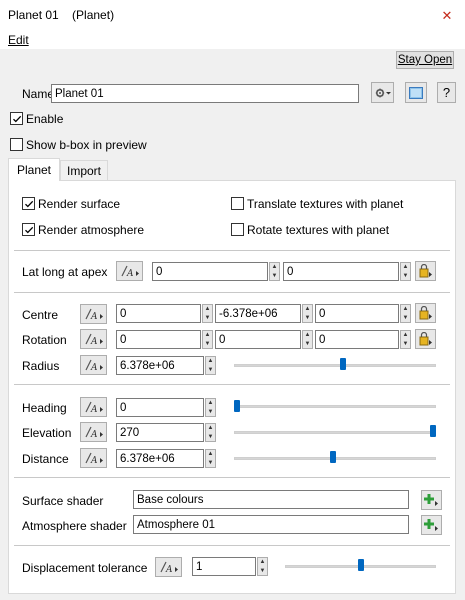  I want to click on rotation-x-input: 0, so click(158, 339).